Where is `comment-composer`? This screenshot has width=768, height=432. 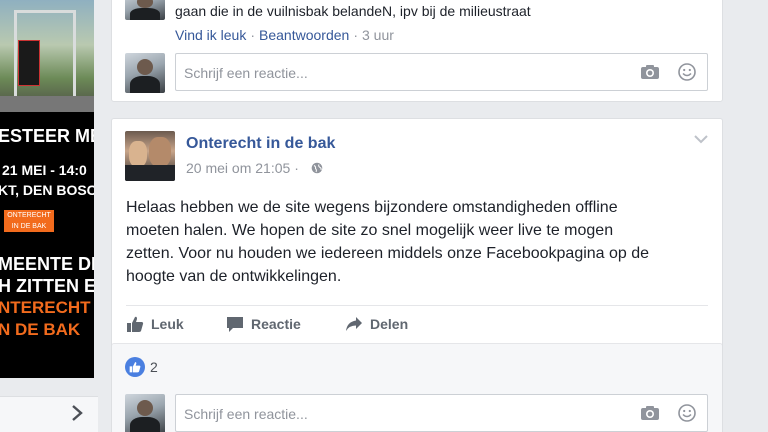
comment-composer is located at coordinates (441, 72).